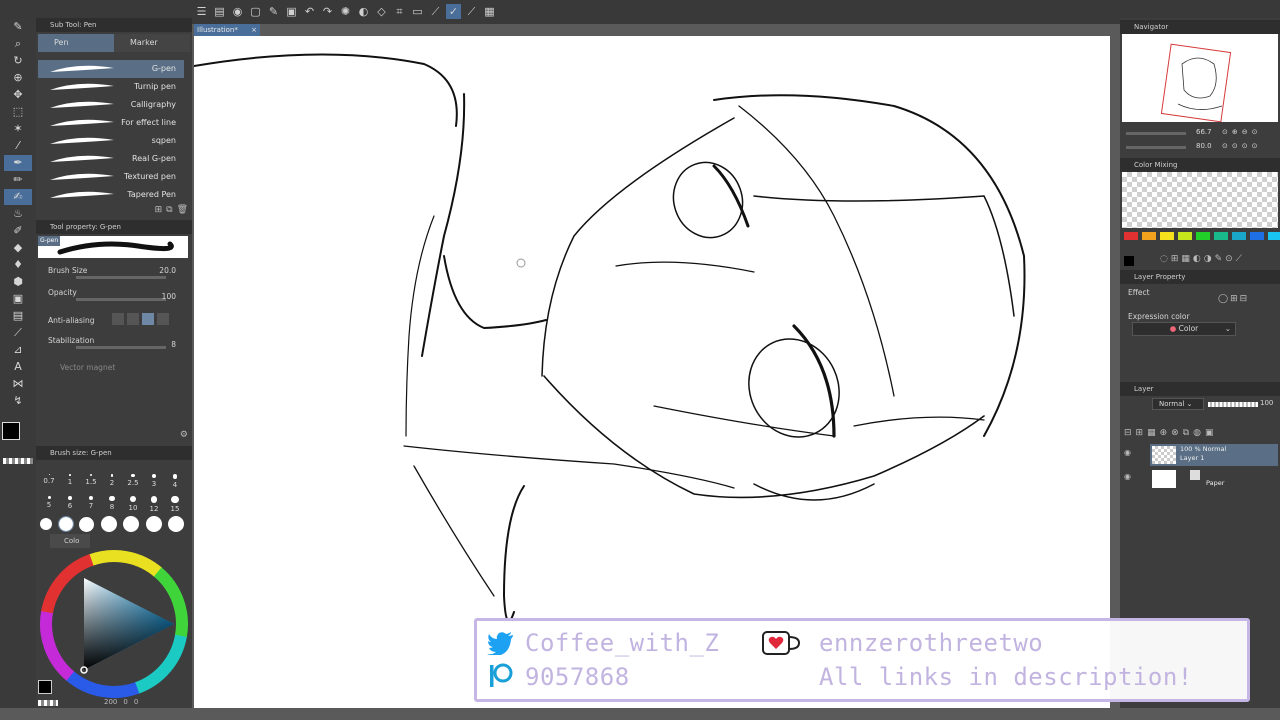  Describe the element at coordinates (18, 333) in the screenshot. I see `frame-icon: ⟋` at that location.